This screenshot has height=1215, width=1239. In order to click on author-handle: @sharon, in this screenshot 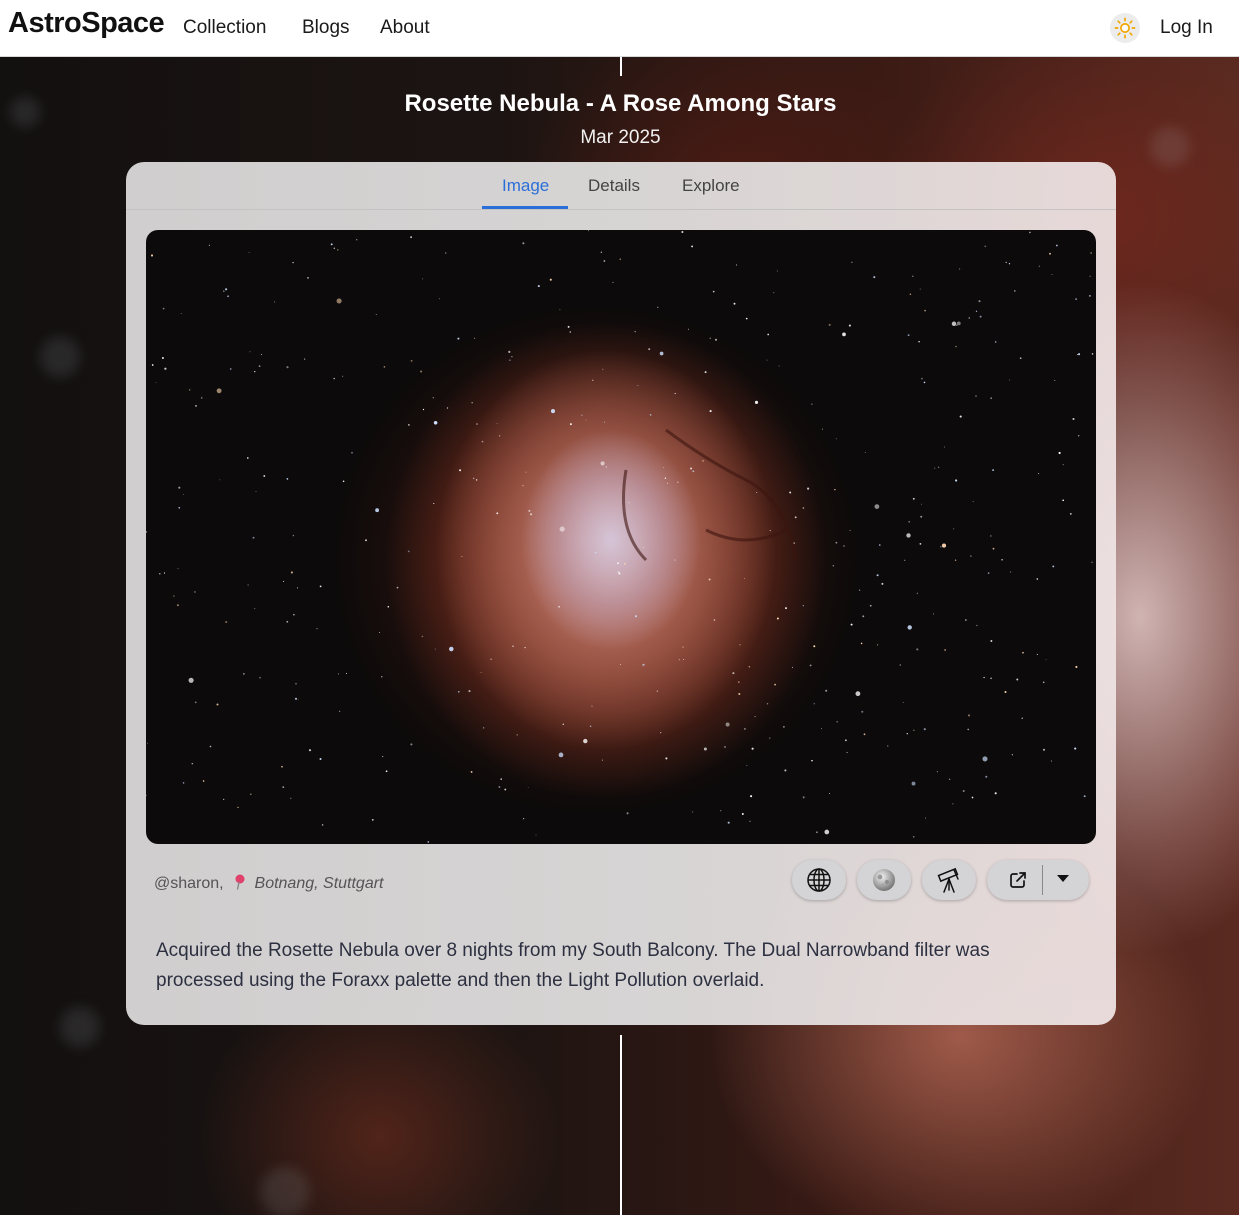, I will do `click(189, 883)`.